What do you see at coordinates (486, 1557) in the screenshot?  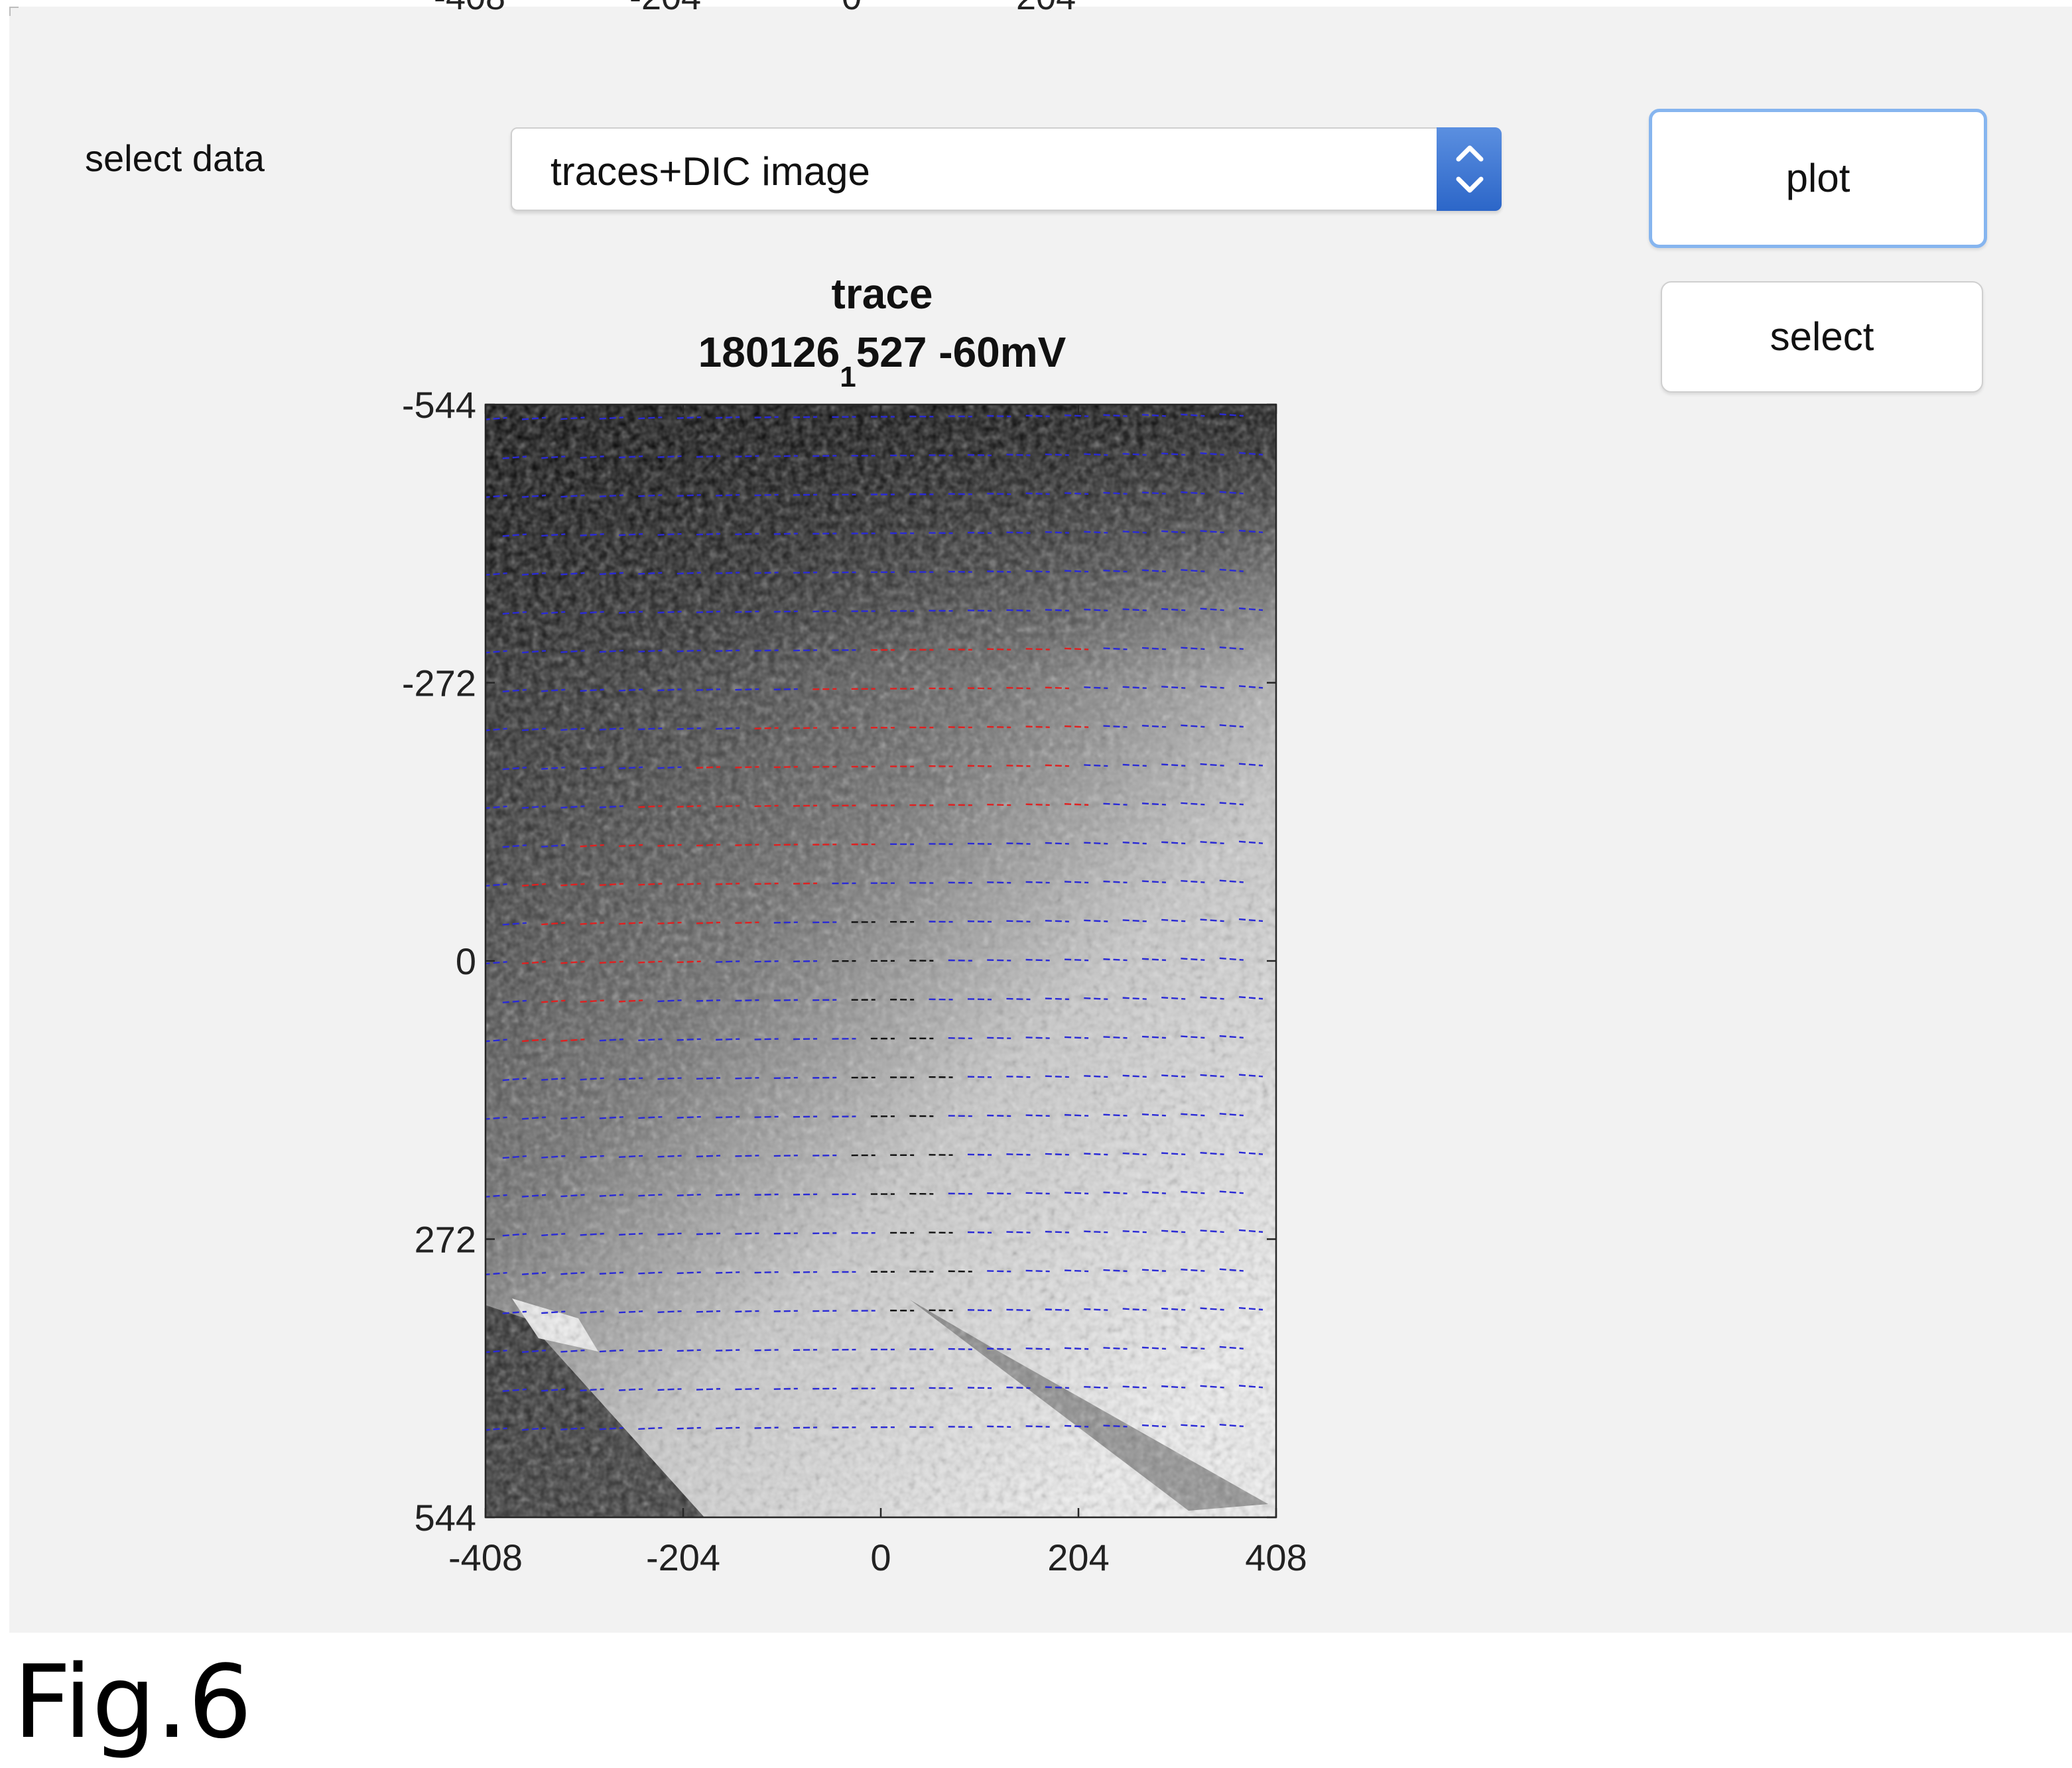 I see `x-tick-label: -408` at bounding box center [486, 1557].